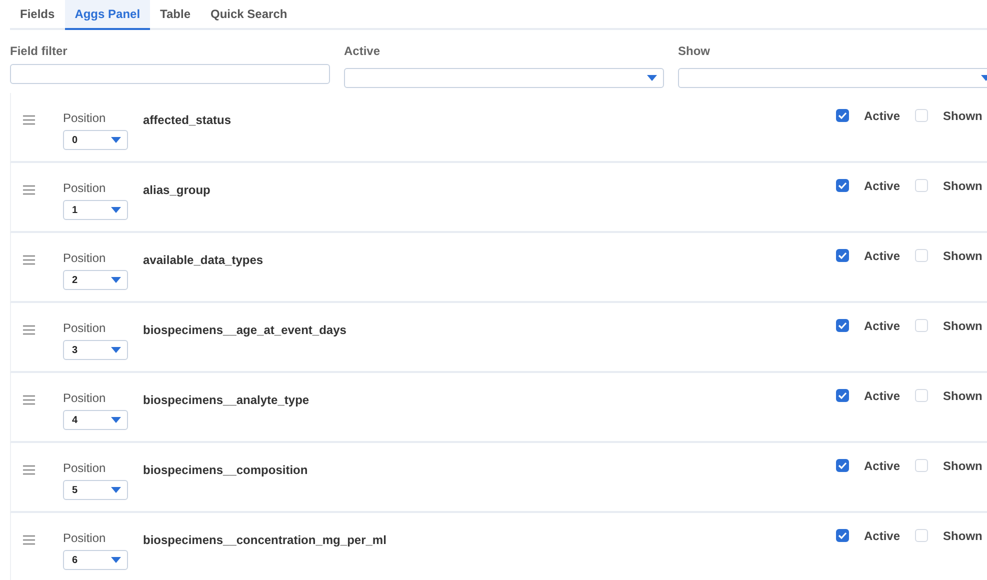 This screenshot has height=580, width=987. I want to click on field-name: biospecimens__analyte_type, so click(226, 400).